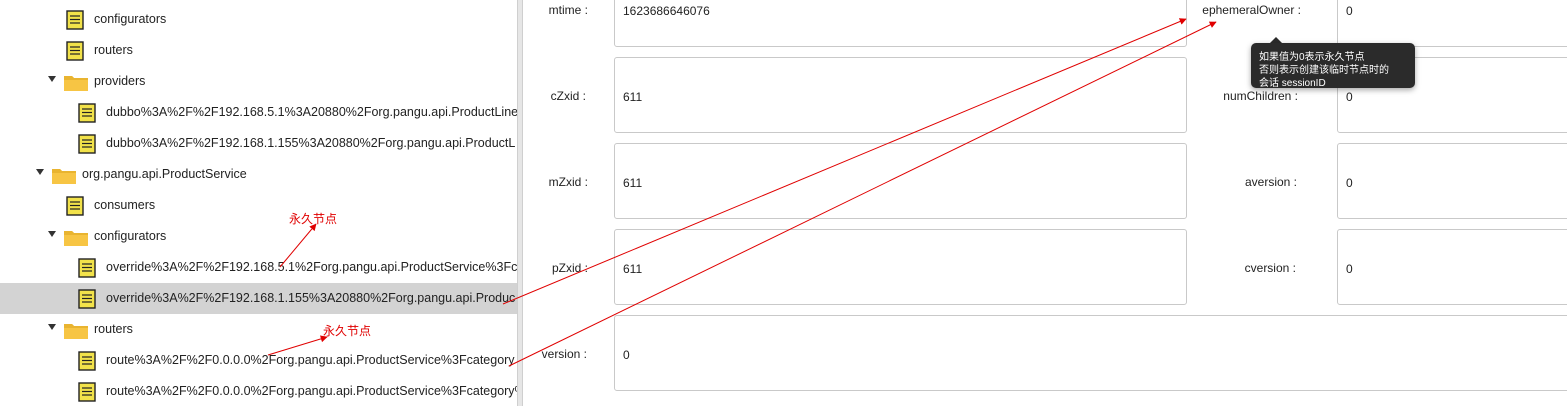  Describe the element at coordinates (1452, 267) in the screenshot. I see `cversion-field: 0` at that location.